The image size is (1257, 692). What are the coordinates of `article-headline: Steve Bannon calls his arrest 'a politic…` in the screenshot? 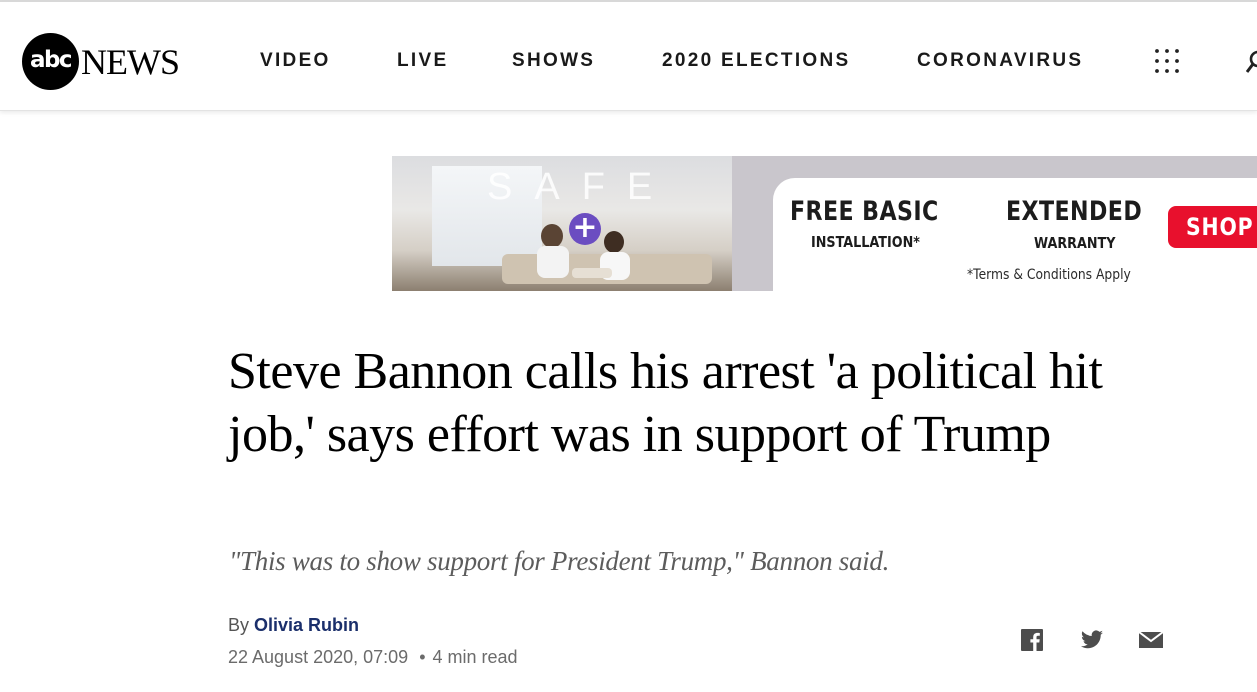 It's located at (665, 403).